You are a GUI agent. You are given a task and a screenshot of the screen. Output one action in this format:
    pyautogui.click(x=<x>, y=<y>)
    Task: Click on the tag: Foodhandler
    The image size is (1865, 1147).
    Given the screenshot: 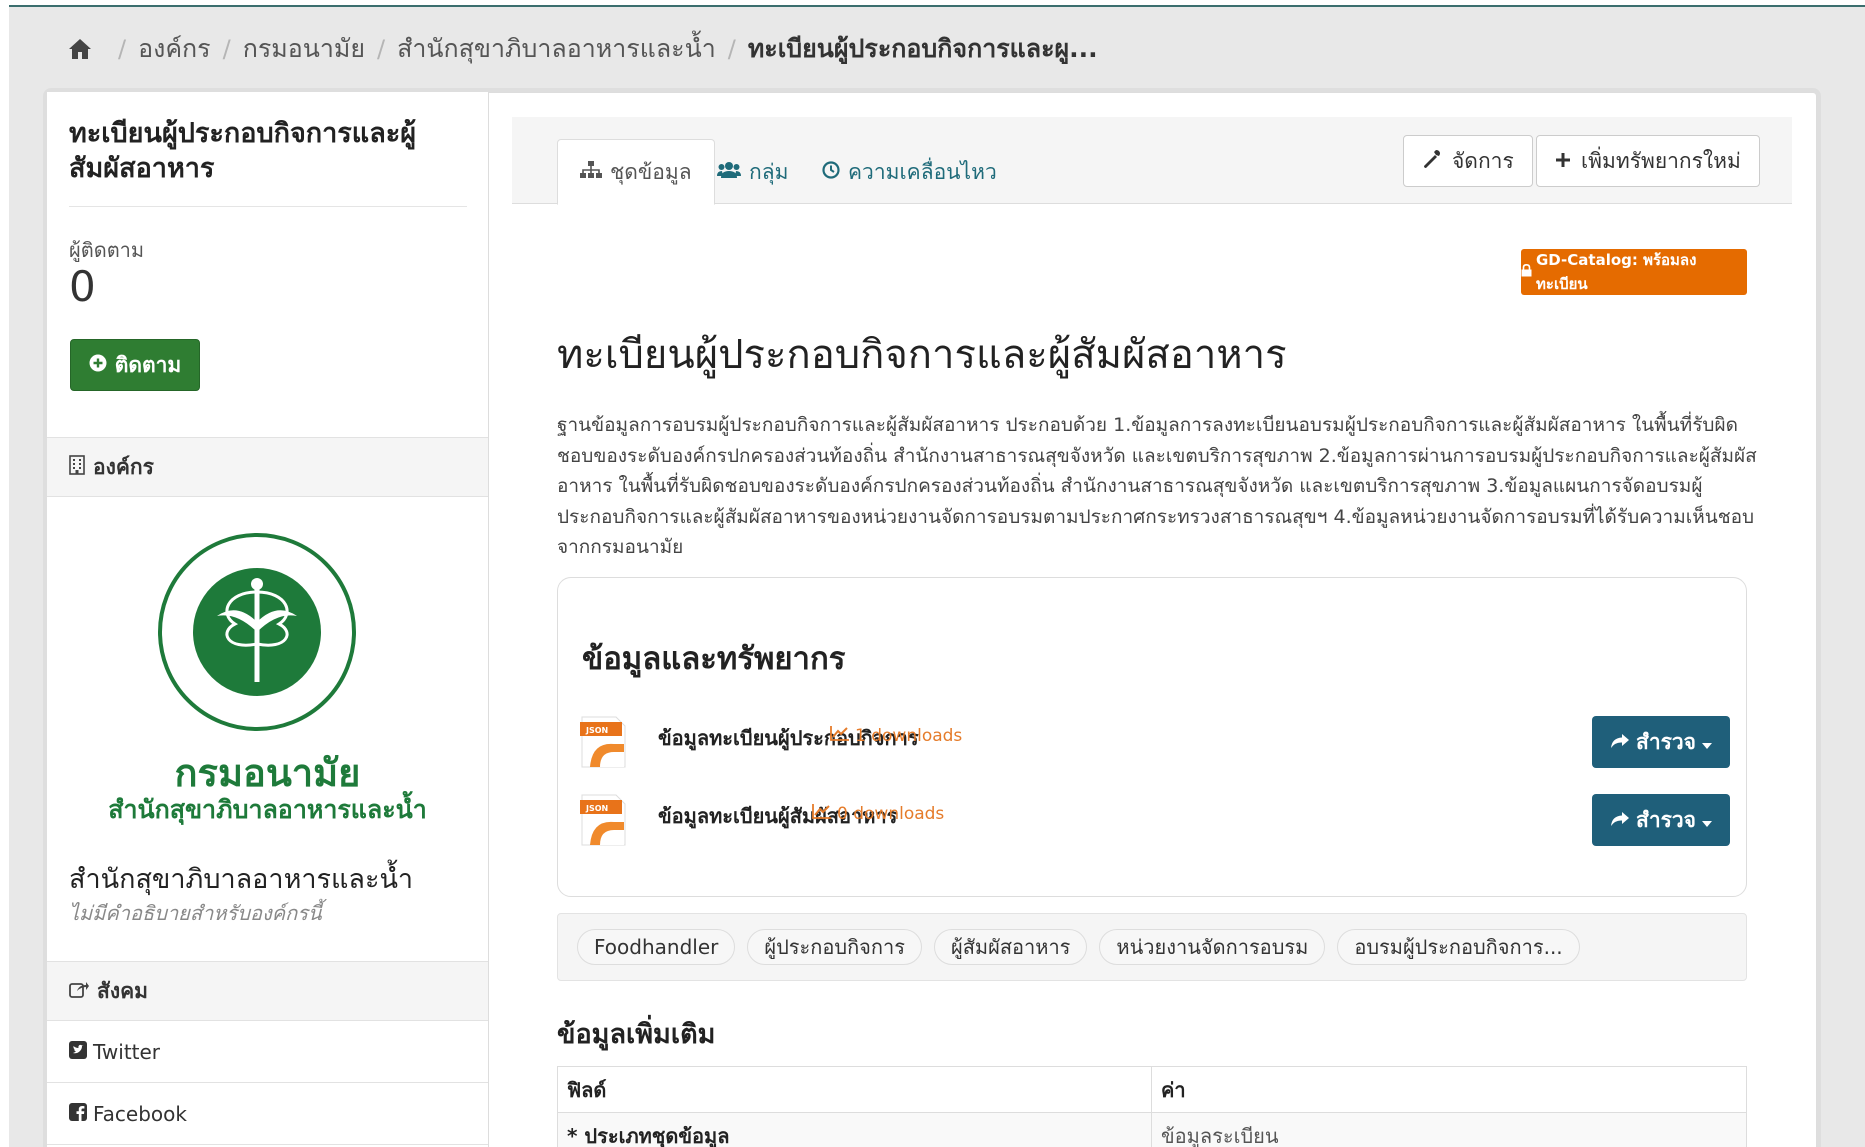 What is the action you would take?
    pyautogui.click(x=656, y=947)
    